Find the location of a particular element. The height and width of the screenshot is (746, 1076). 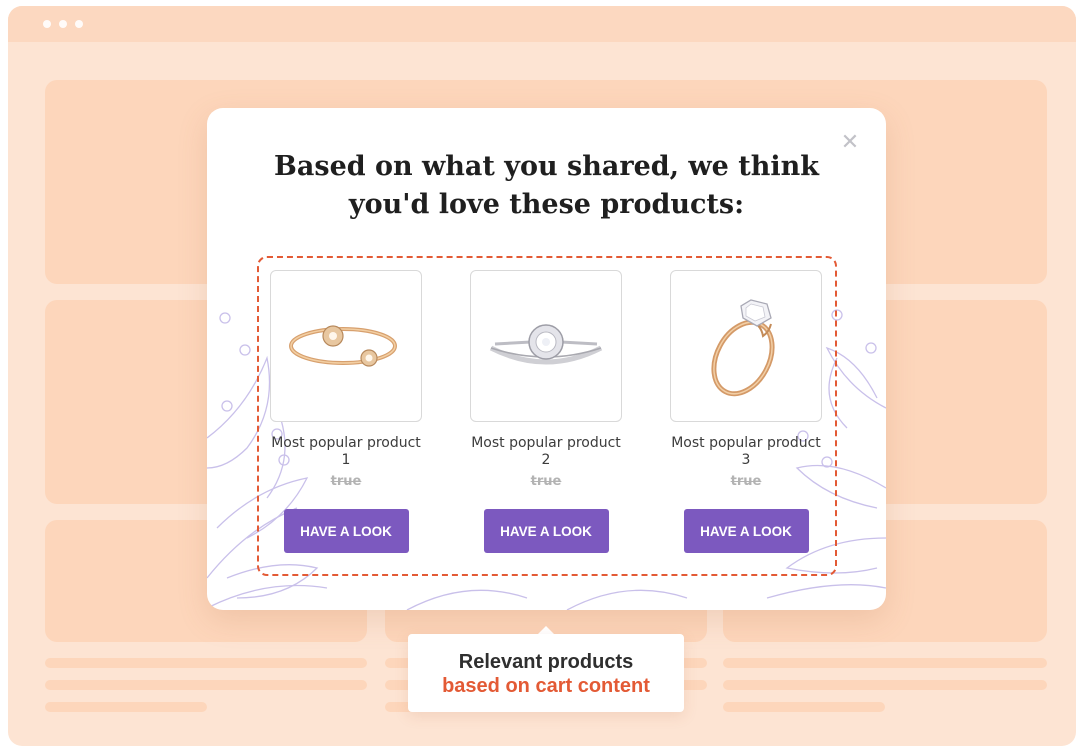

solitaire-ring-icon is located at coordinates (743, 348).